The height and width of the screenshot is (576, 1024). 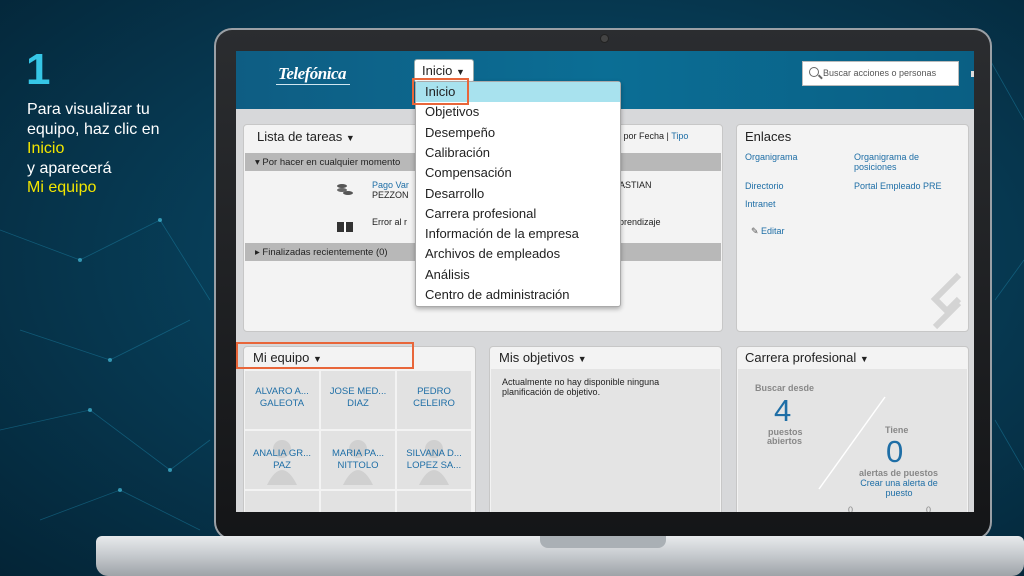 I want to click on caption-highlight-inicio: Inicio, so click(x=46, y=148).